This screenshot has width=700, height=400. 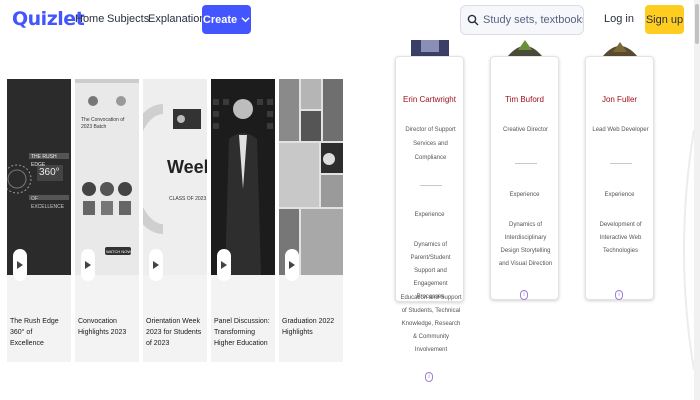 I want to click on thumb-text: OF EXCELLENCE, so click(x=48, y=203).